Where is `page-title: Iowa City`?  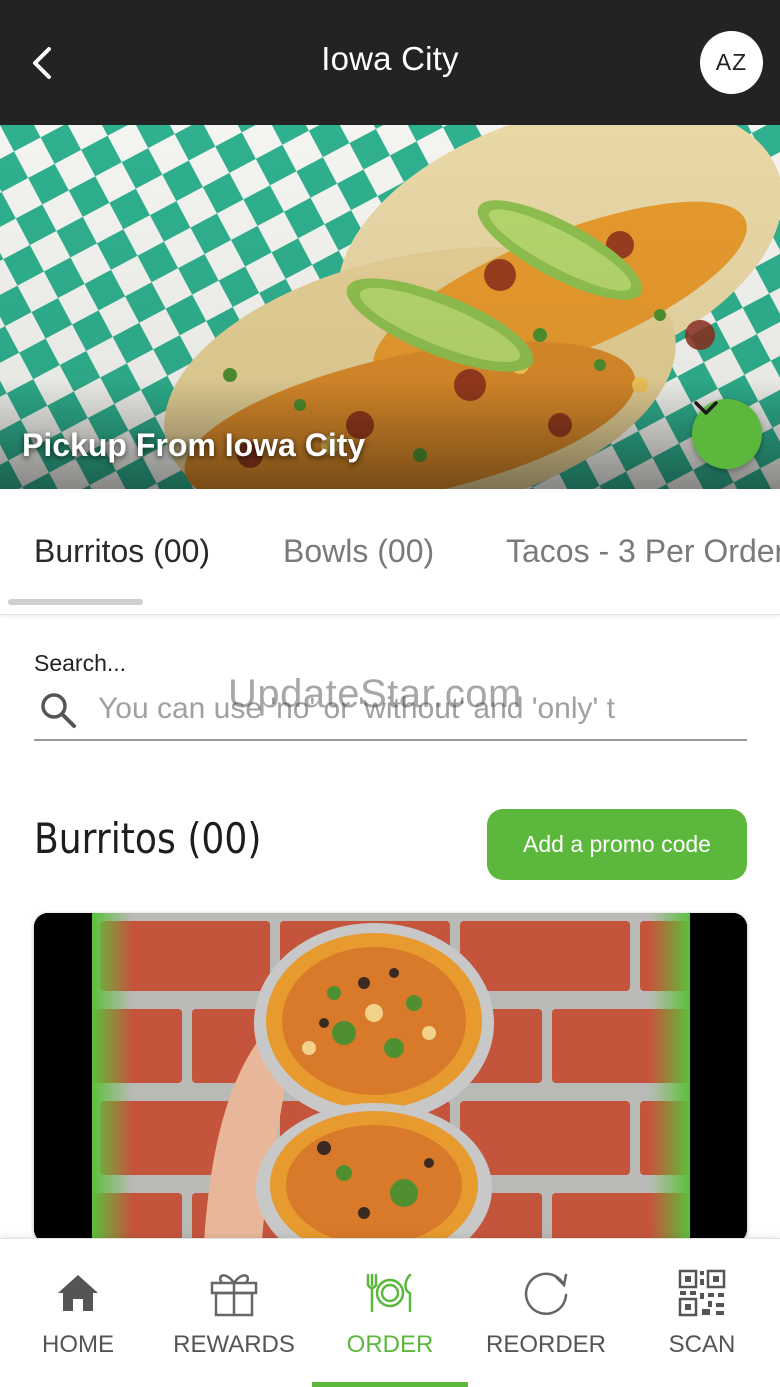 page-title: Iowa City is located at coordinates (390, 58).